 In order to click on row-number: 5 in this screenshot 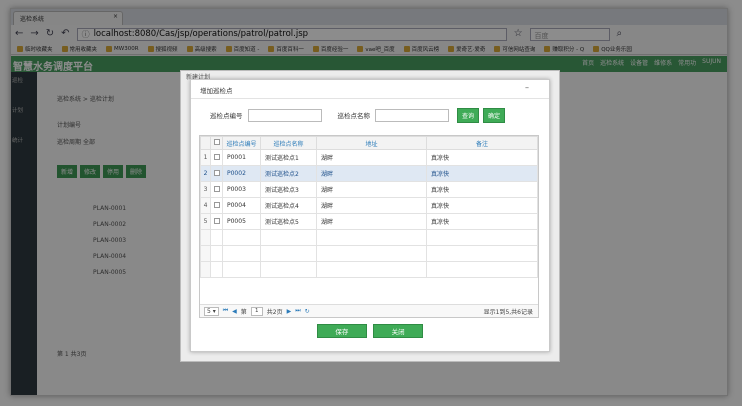, I will do `click(205, 221)`.